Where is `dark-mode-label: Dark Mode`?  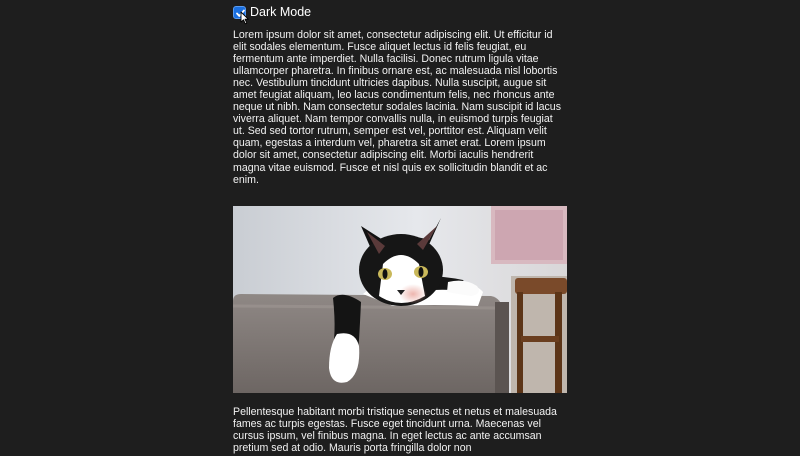
dark-mode-label: Dark Mode is located at coordinates (280, 12).